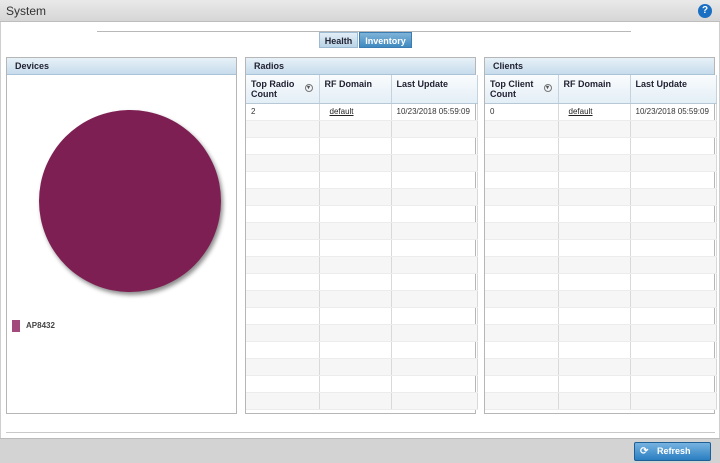 The image size is (720, 463). Describe the element at coordinates (283, 89) in the screenshot. I see `column-header-top-radio-count: Top Radio Count ▾` at that location.